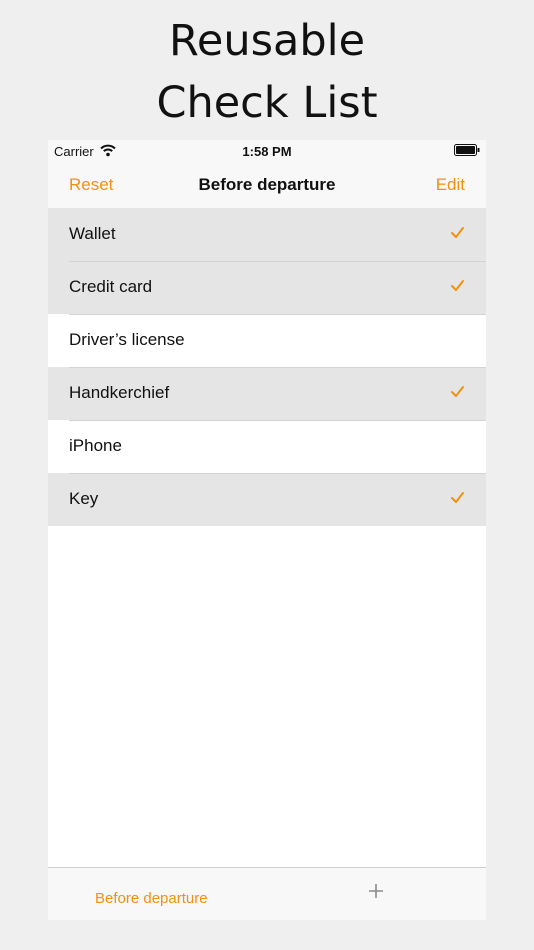  What do you see at coordinates (127, 339) in the screenshot?
I see `checklist-item-label: Driver’s license` at bounding box center [127, 339].